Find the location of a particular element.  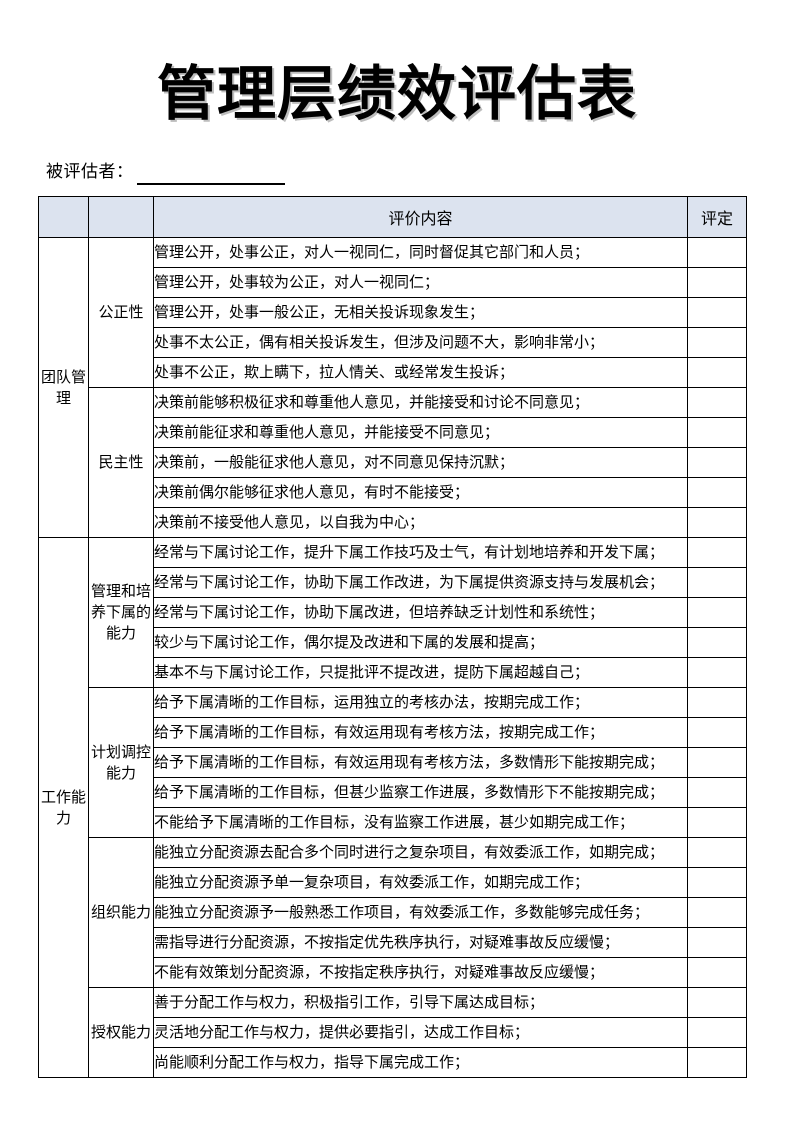

subcategory-cell: 组织能力 is located at coordinates (121, 912).